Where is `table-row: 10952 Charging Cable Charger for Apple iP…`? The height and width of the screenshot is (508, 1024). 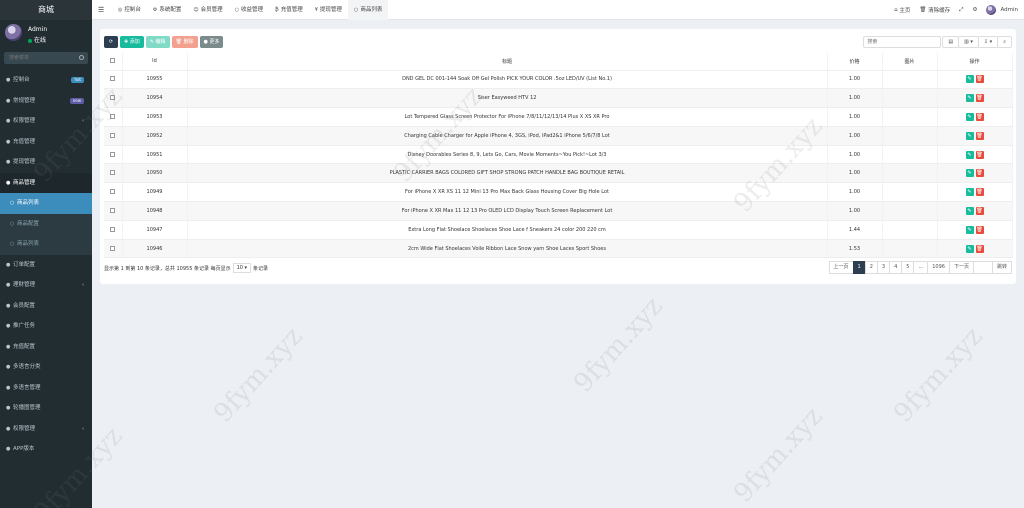 table-row: 10952 Charging Cable Charger for Apple iP… is located at coordinates (558, 136).